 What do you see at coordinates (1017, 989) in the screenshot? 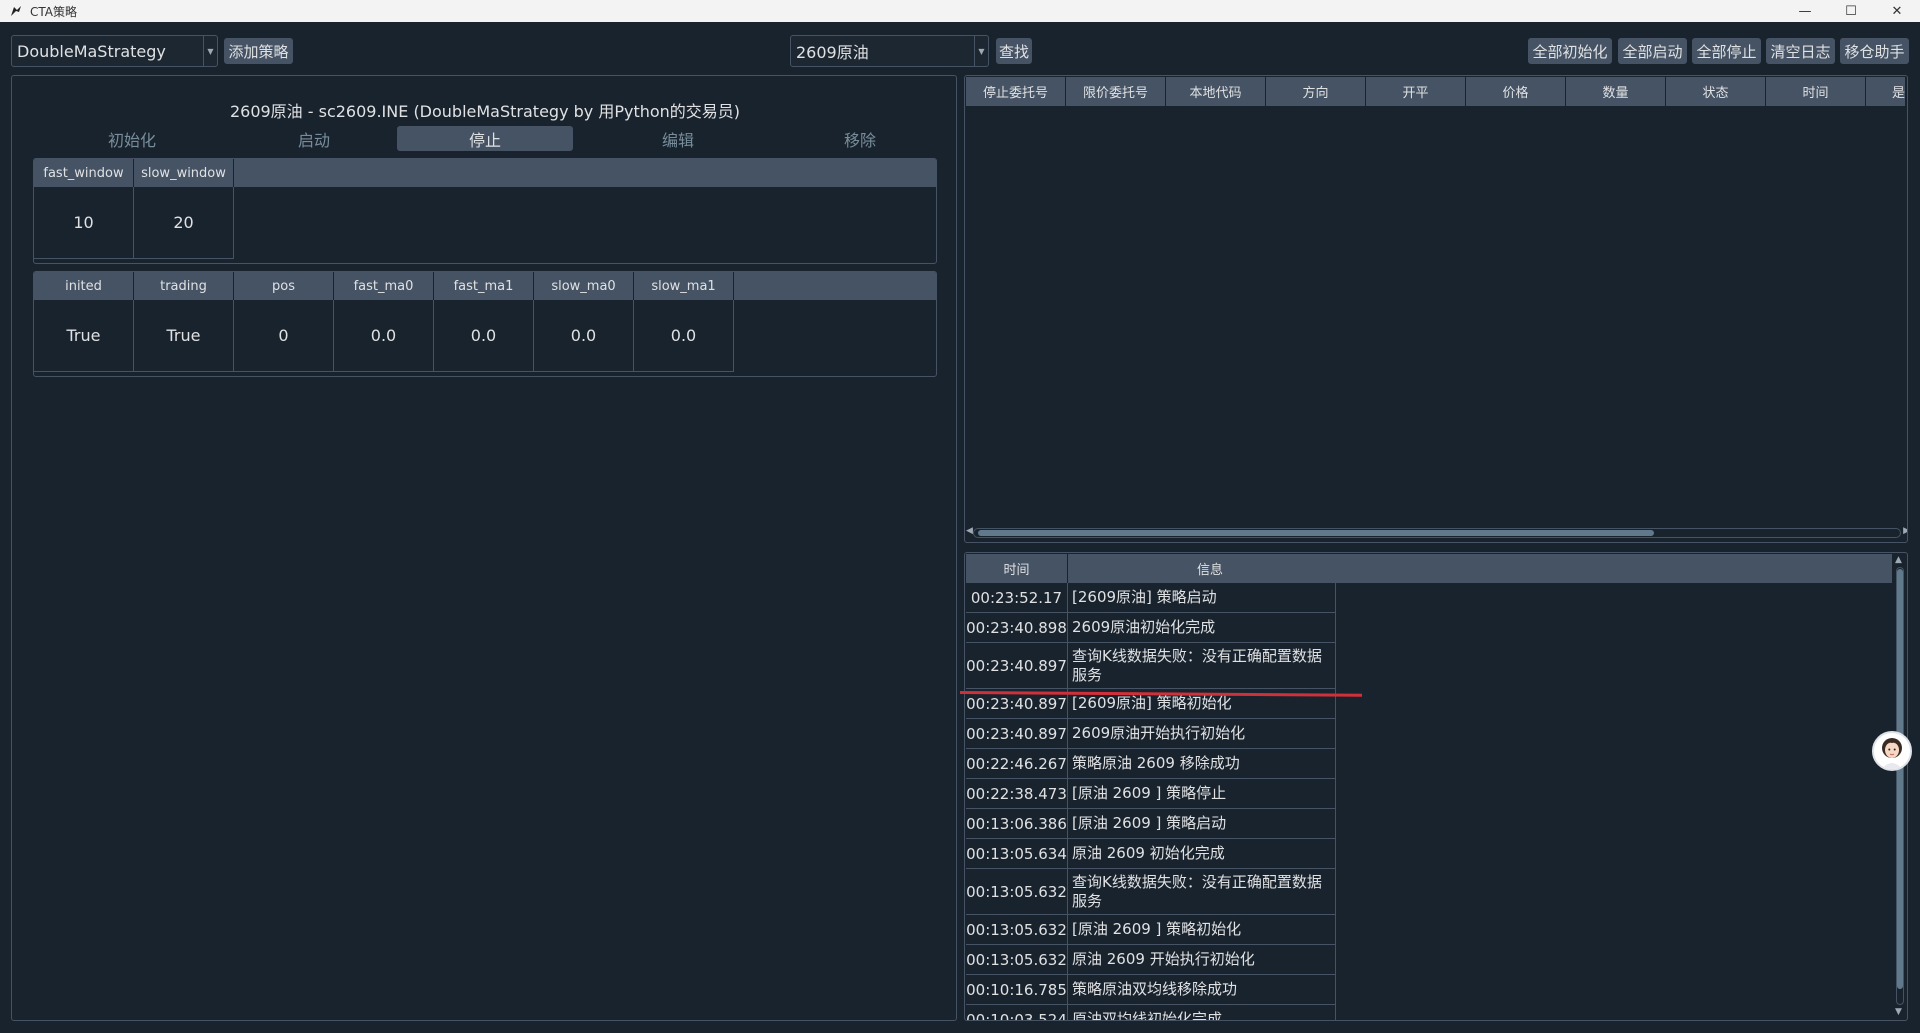
I see `log-time: 00:10:16.785` at bounding box center [1017, 989].